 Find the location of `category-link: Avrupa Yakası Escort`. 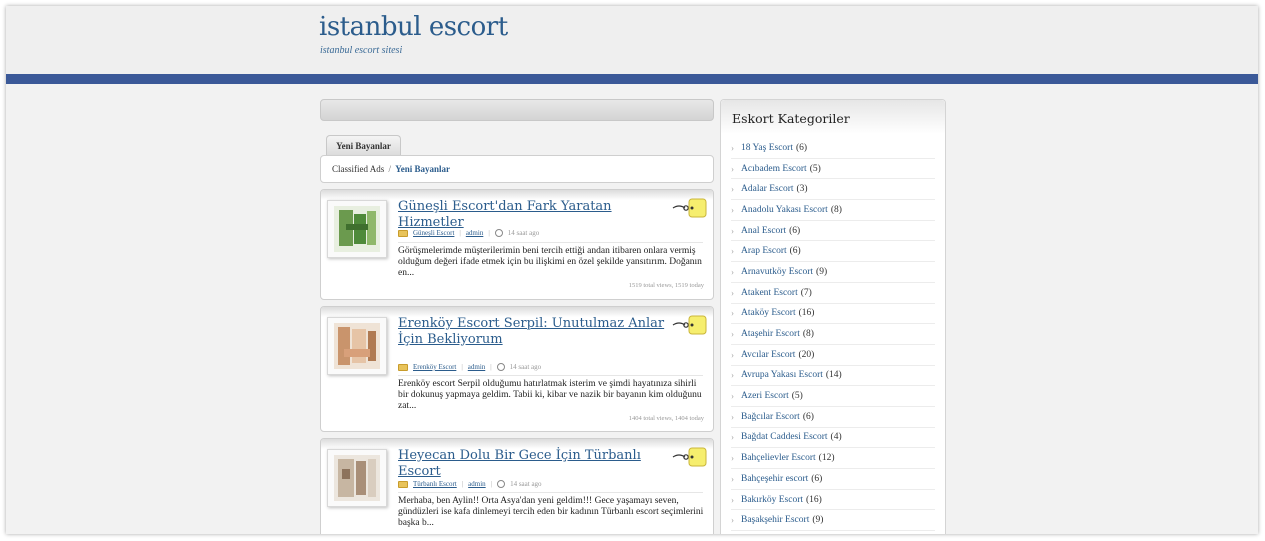

category-link: Avrupa Yakası Escort is located at coordinates (782, 375).